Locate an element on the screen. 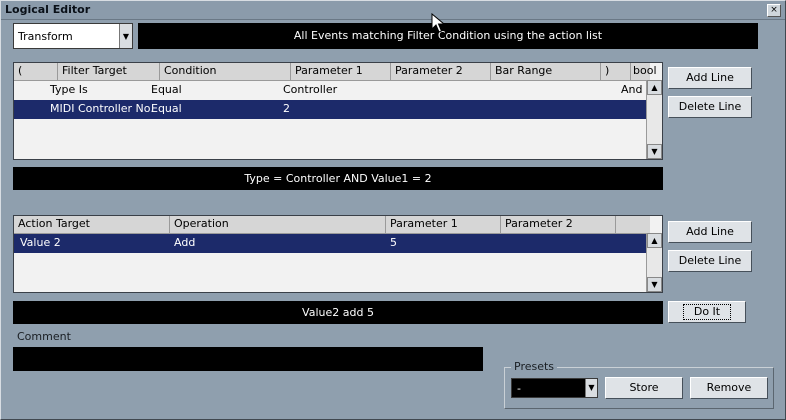  filter-summary-bar: Type = Controller AND Value1 = 2 is located at coordinates (338, 178).